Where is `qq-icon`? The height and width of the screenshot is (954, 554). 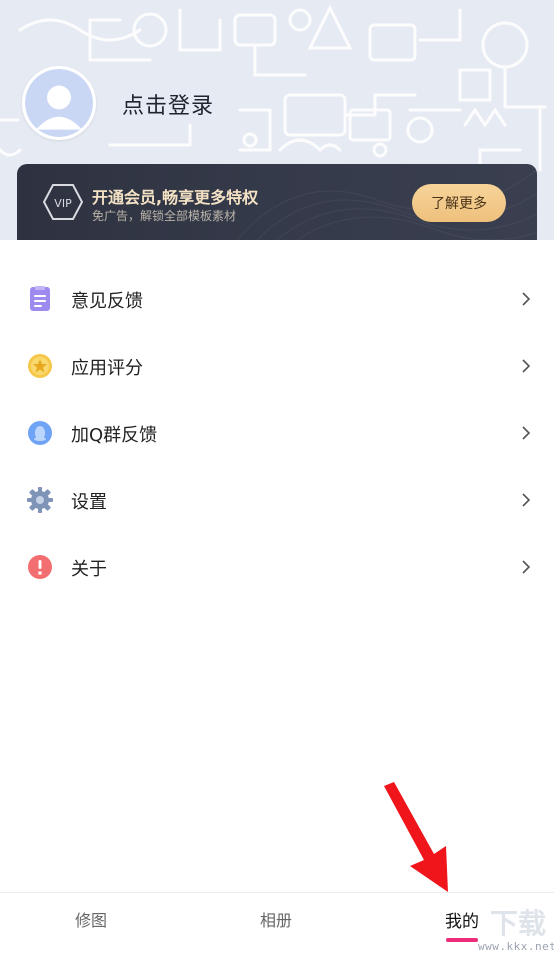 qq-icon is located at coordinates (40, 433).